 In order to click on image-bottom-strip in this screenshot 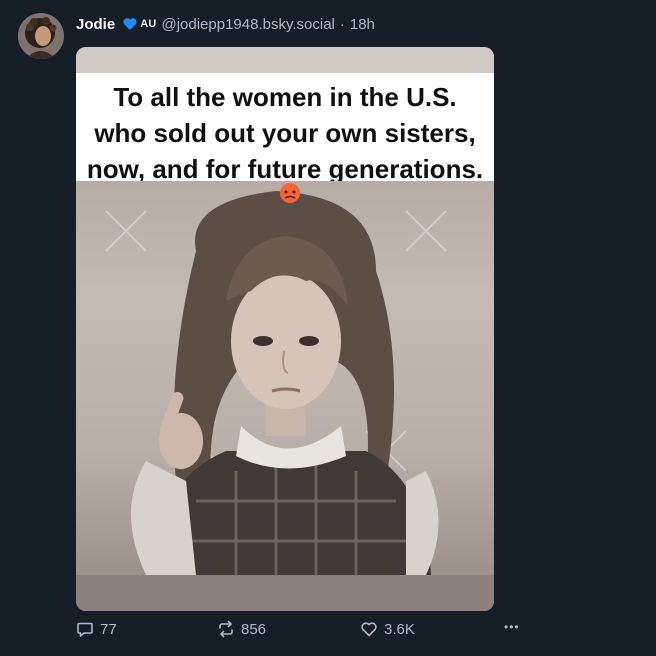, I will do `click(285, 593)`.